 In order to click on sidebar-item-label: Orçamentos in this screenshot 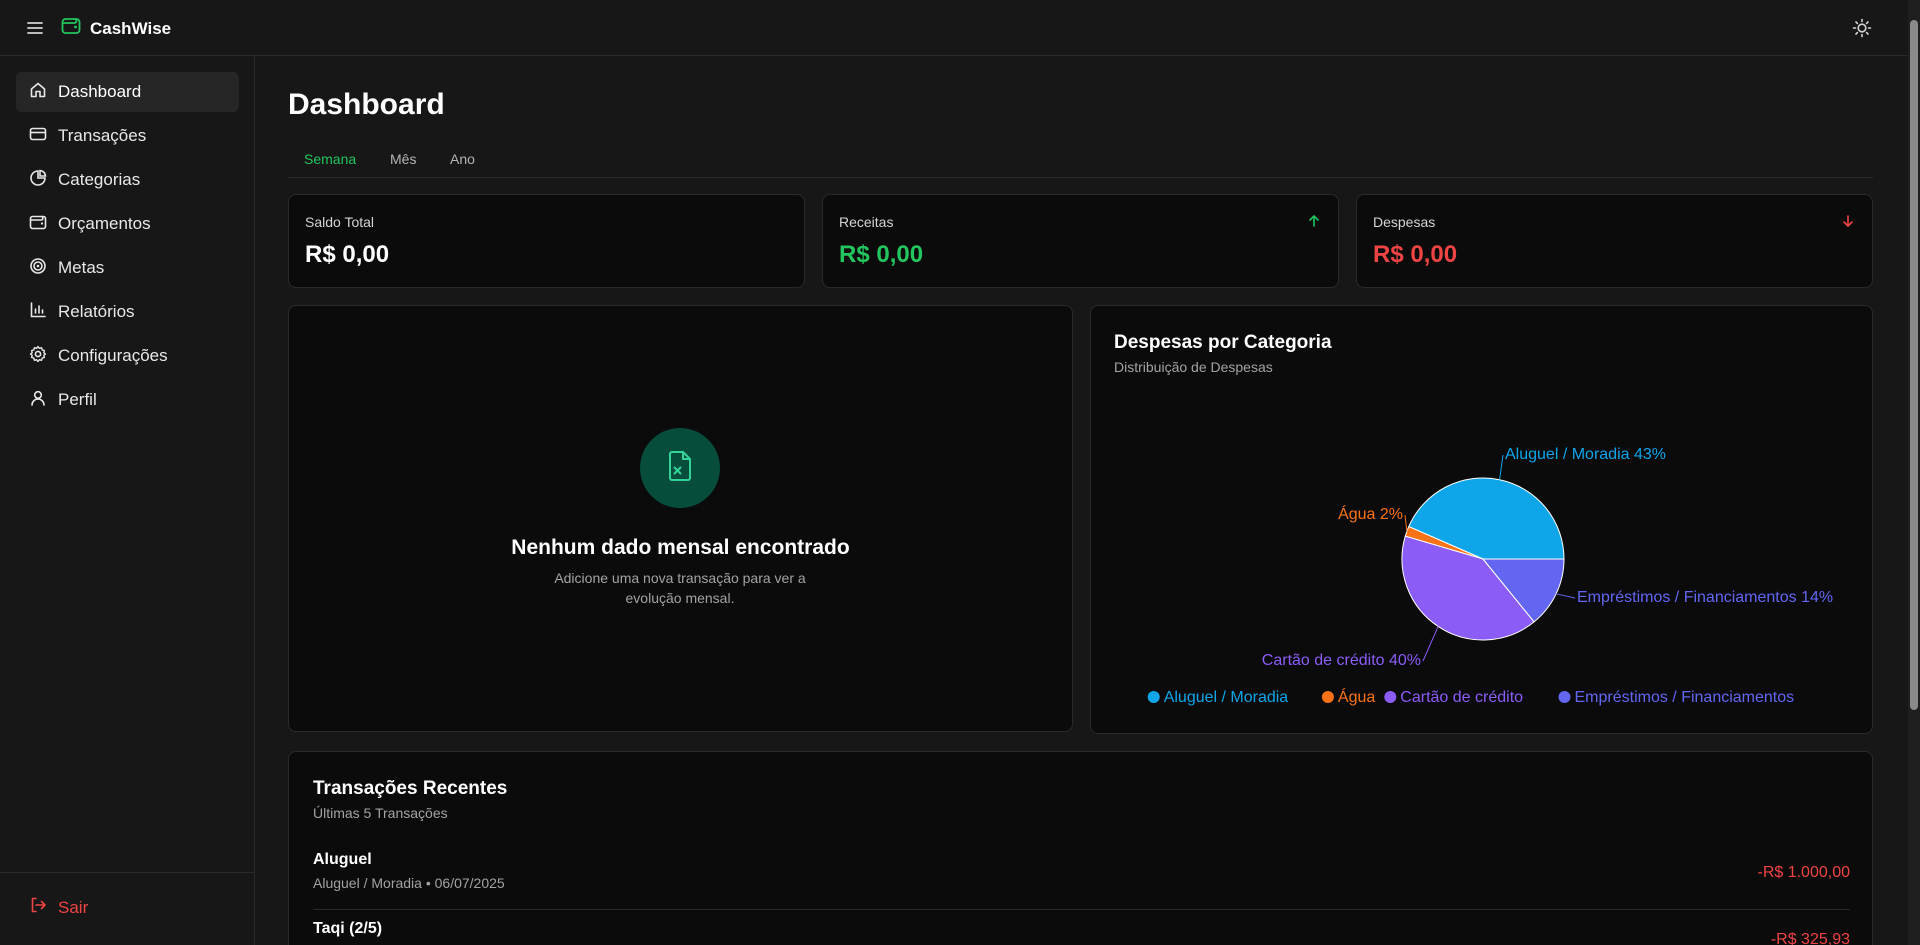, I will do `click(104, 223)`.